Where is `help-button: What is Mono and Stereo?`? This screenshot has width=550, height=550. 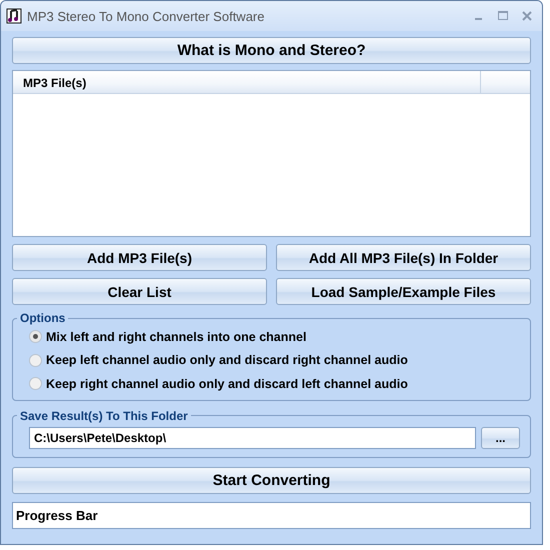
help-button: What is Mono and Stereo? is located at coordinates (271, 50).